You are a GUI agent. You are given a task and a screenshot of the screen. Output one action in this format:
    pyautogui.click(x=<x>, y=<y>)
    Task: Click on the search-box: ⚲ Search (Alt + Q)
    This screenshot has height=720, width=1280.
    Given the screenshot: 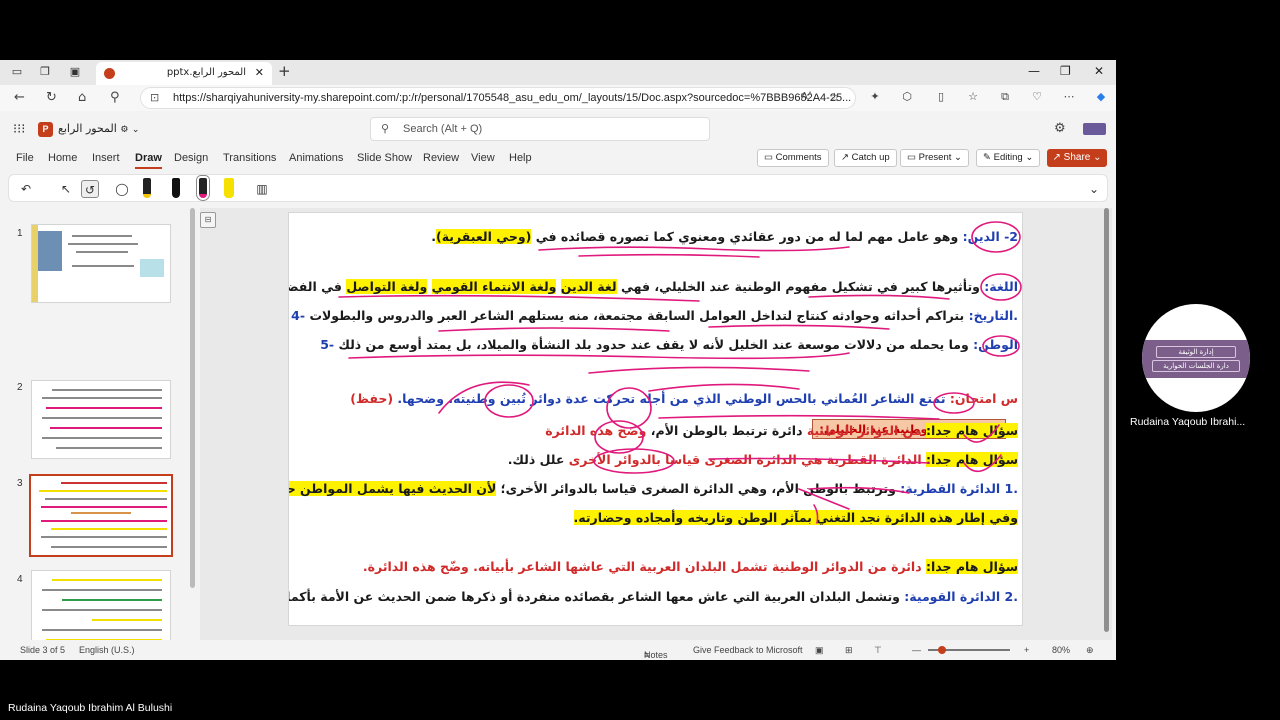 What is the action you would take?
    pyautogui.click(x=540, y=129)
    